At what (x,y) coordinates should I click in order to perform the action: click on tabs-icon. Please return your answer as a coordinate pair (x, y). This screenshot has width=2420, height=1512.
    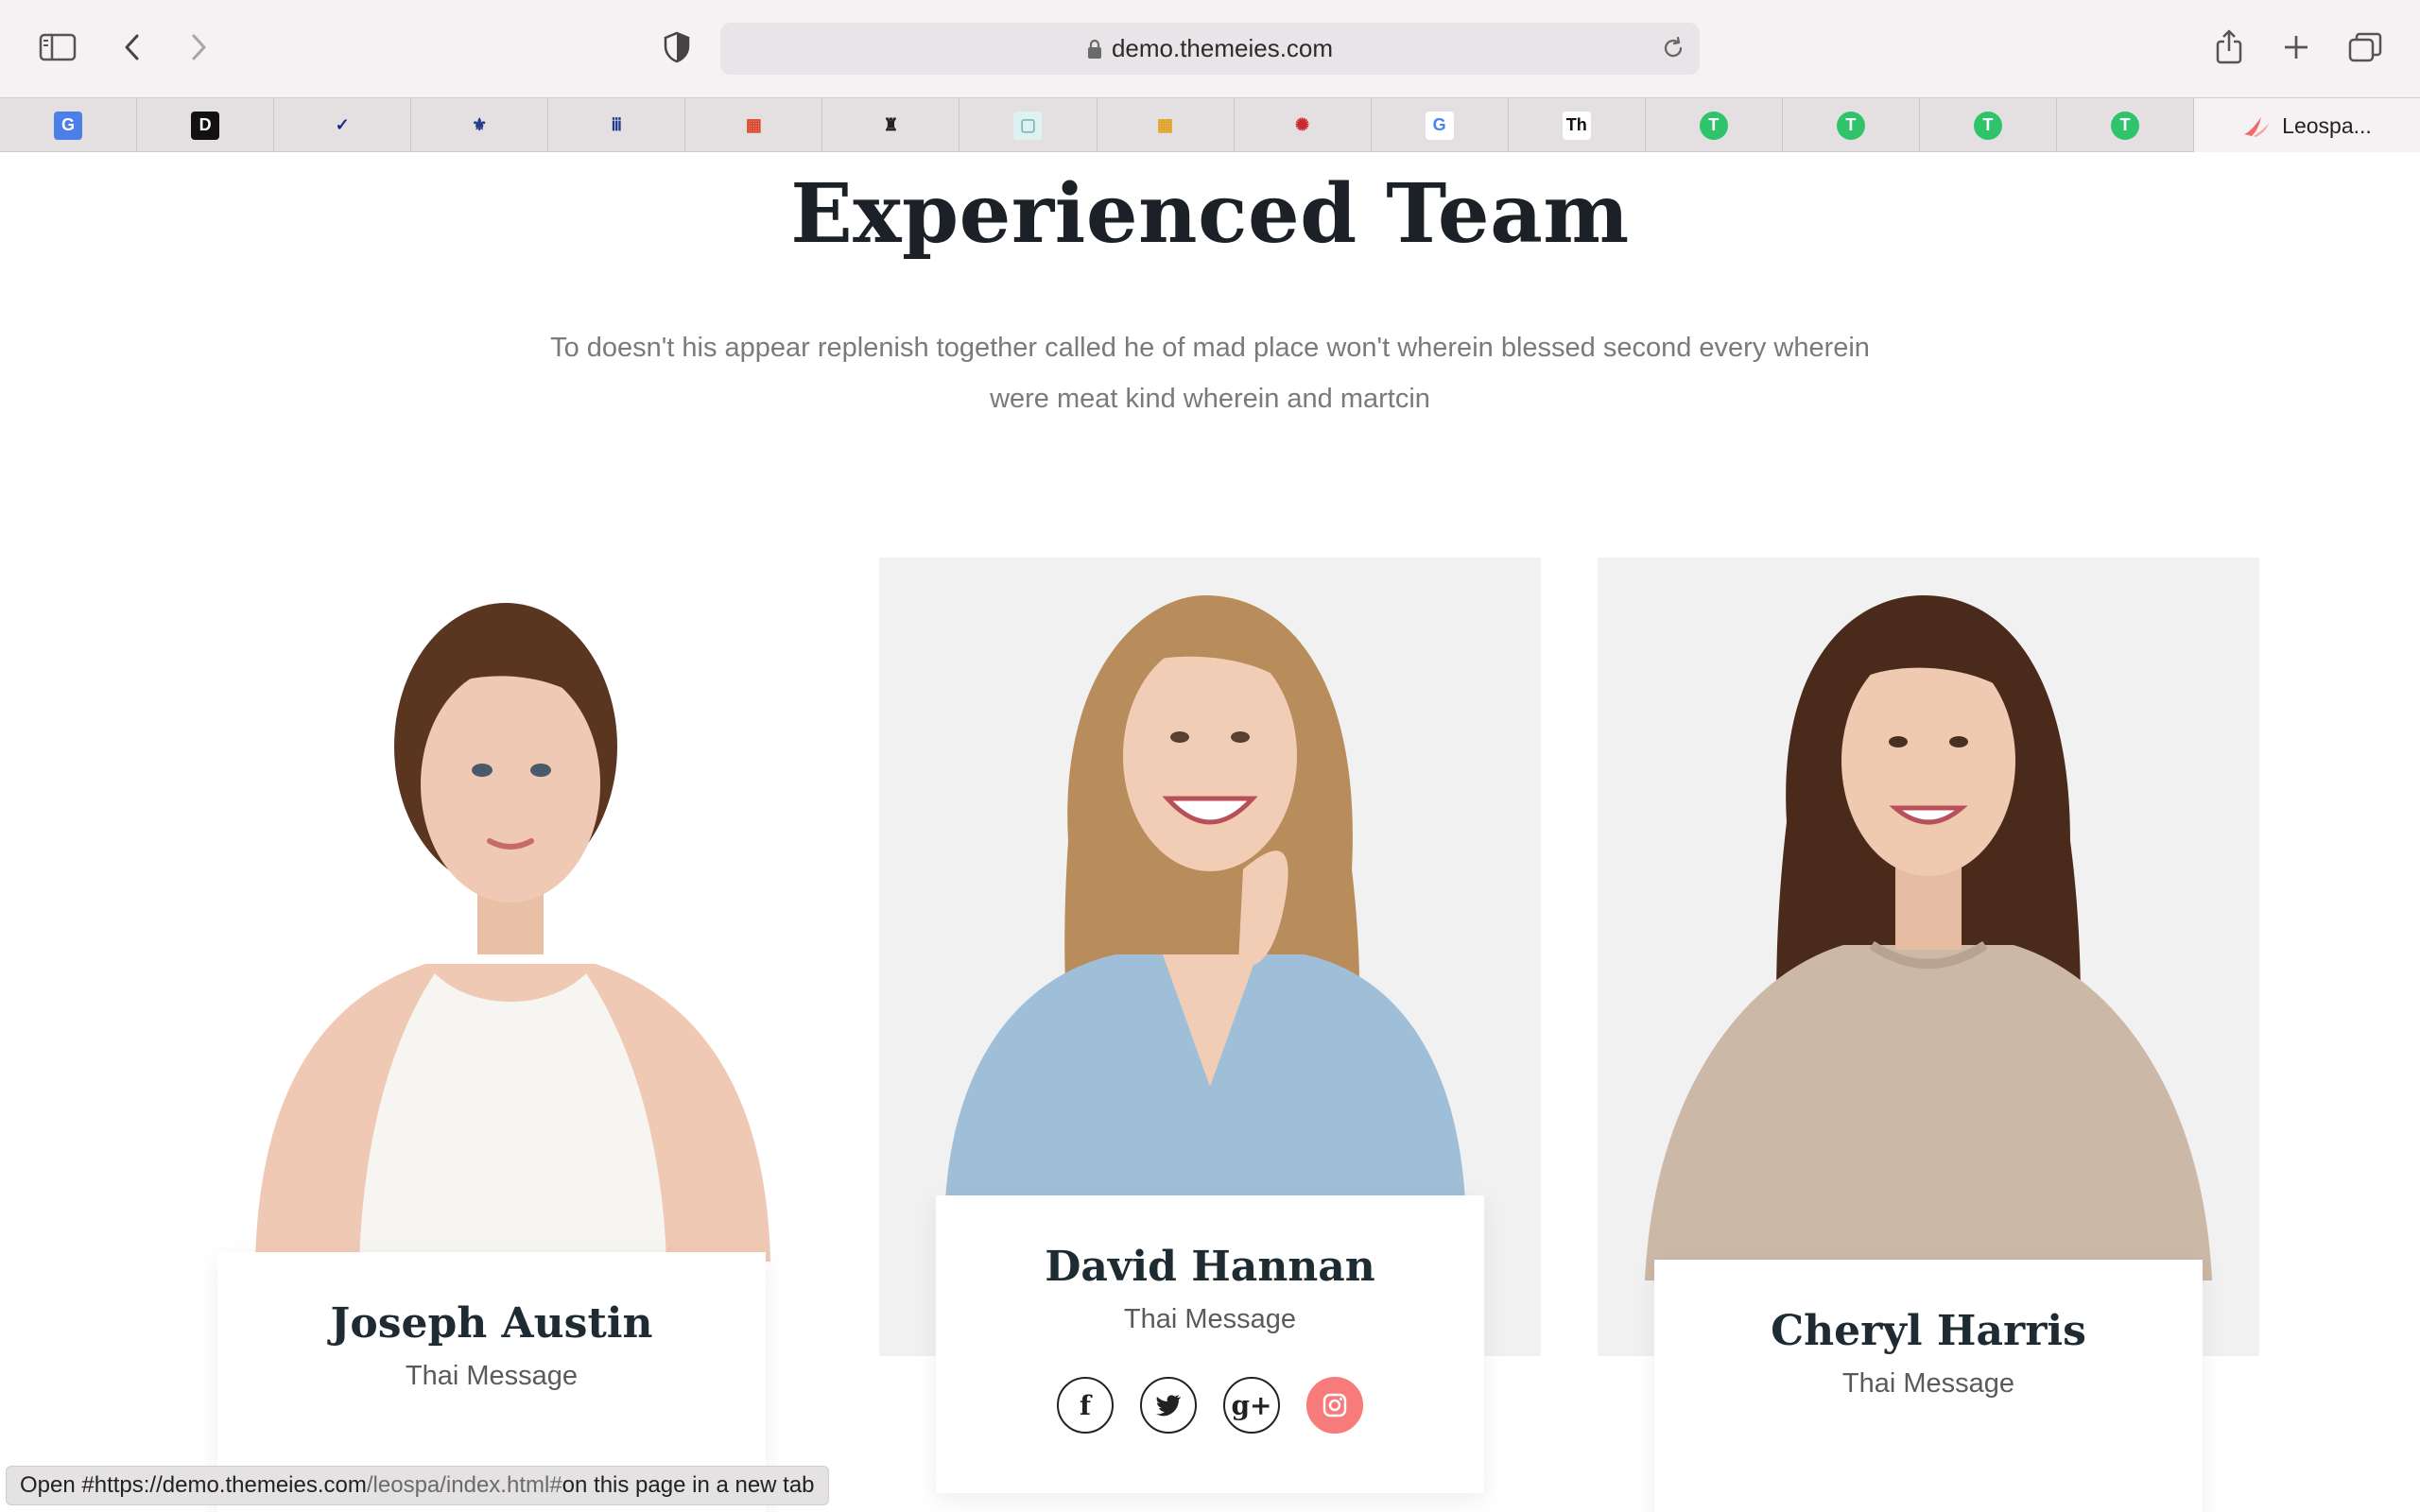
    Looking at the image, I should click on (2365, 47).